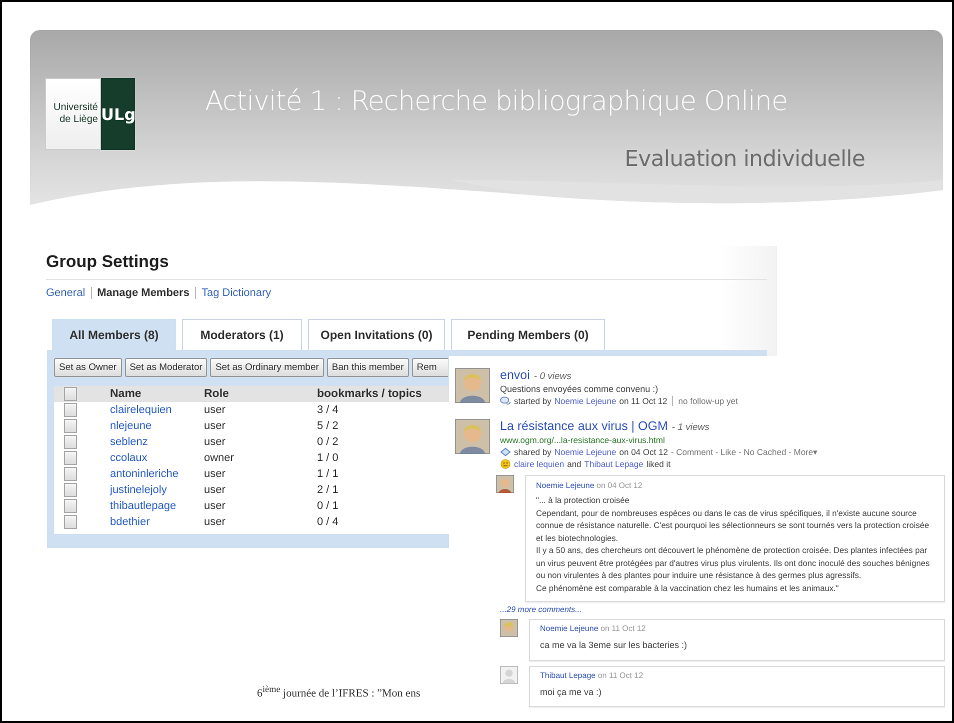 The height and width of the screenshot is (723, 954). What do you see at coordinates (744, 159) in the screenshot?
I see `slide-subtitle: Evaluation individuelle` at bounding box center [744, 159].